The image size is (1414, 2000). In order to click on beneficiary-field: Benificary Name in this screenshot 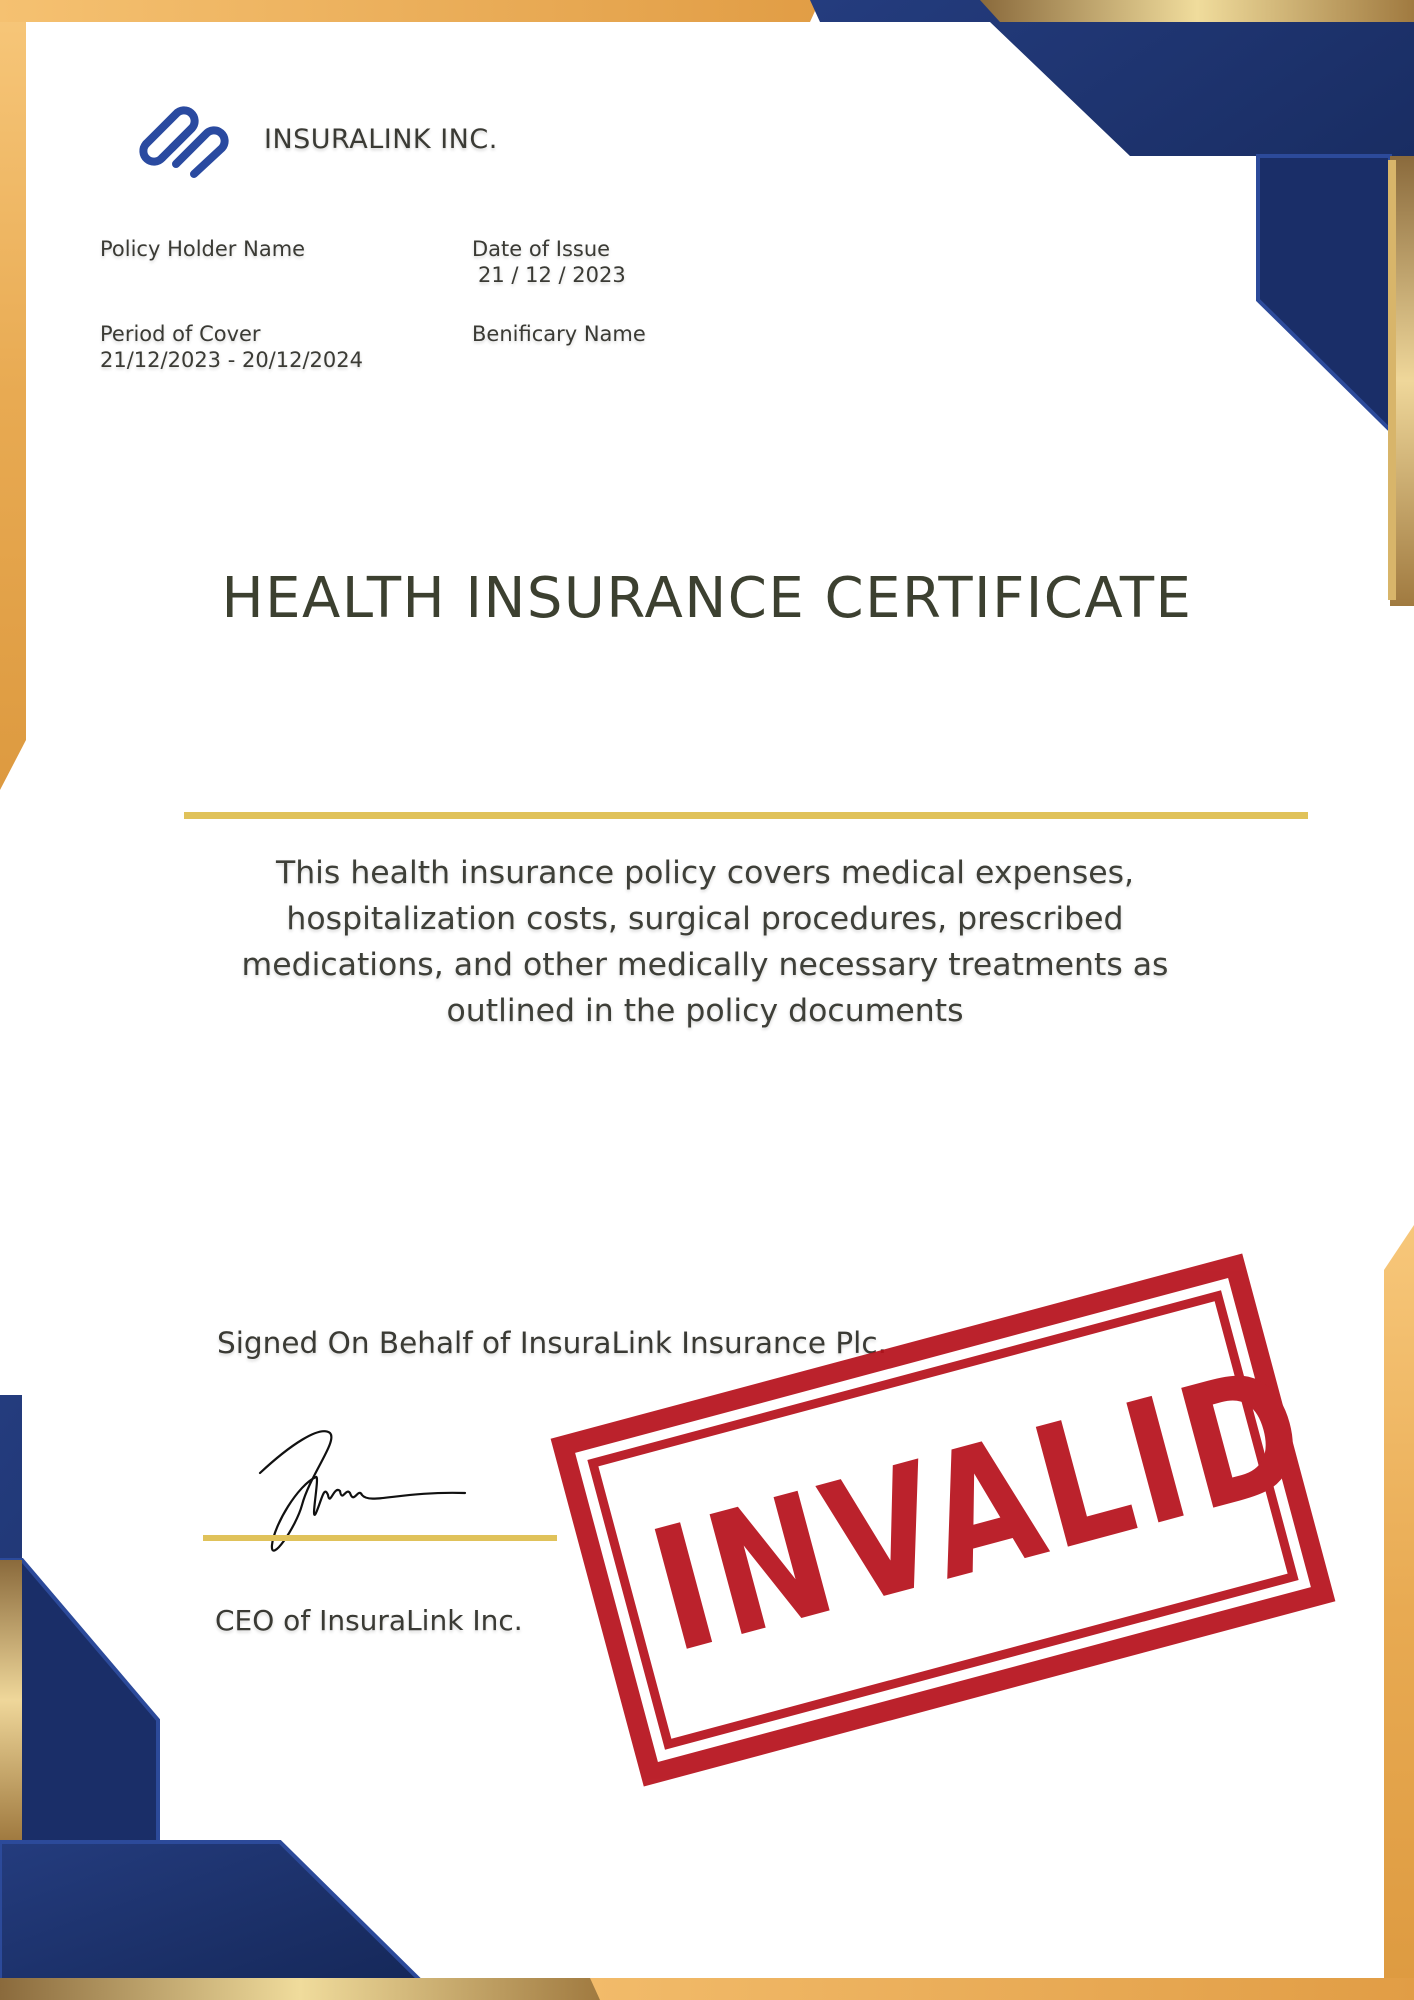, I will do `click(559, 334)`.